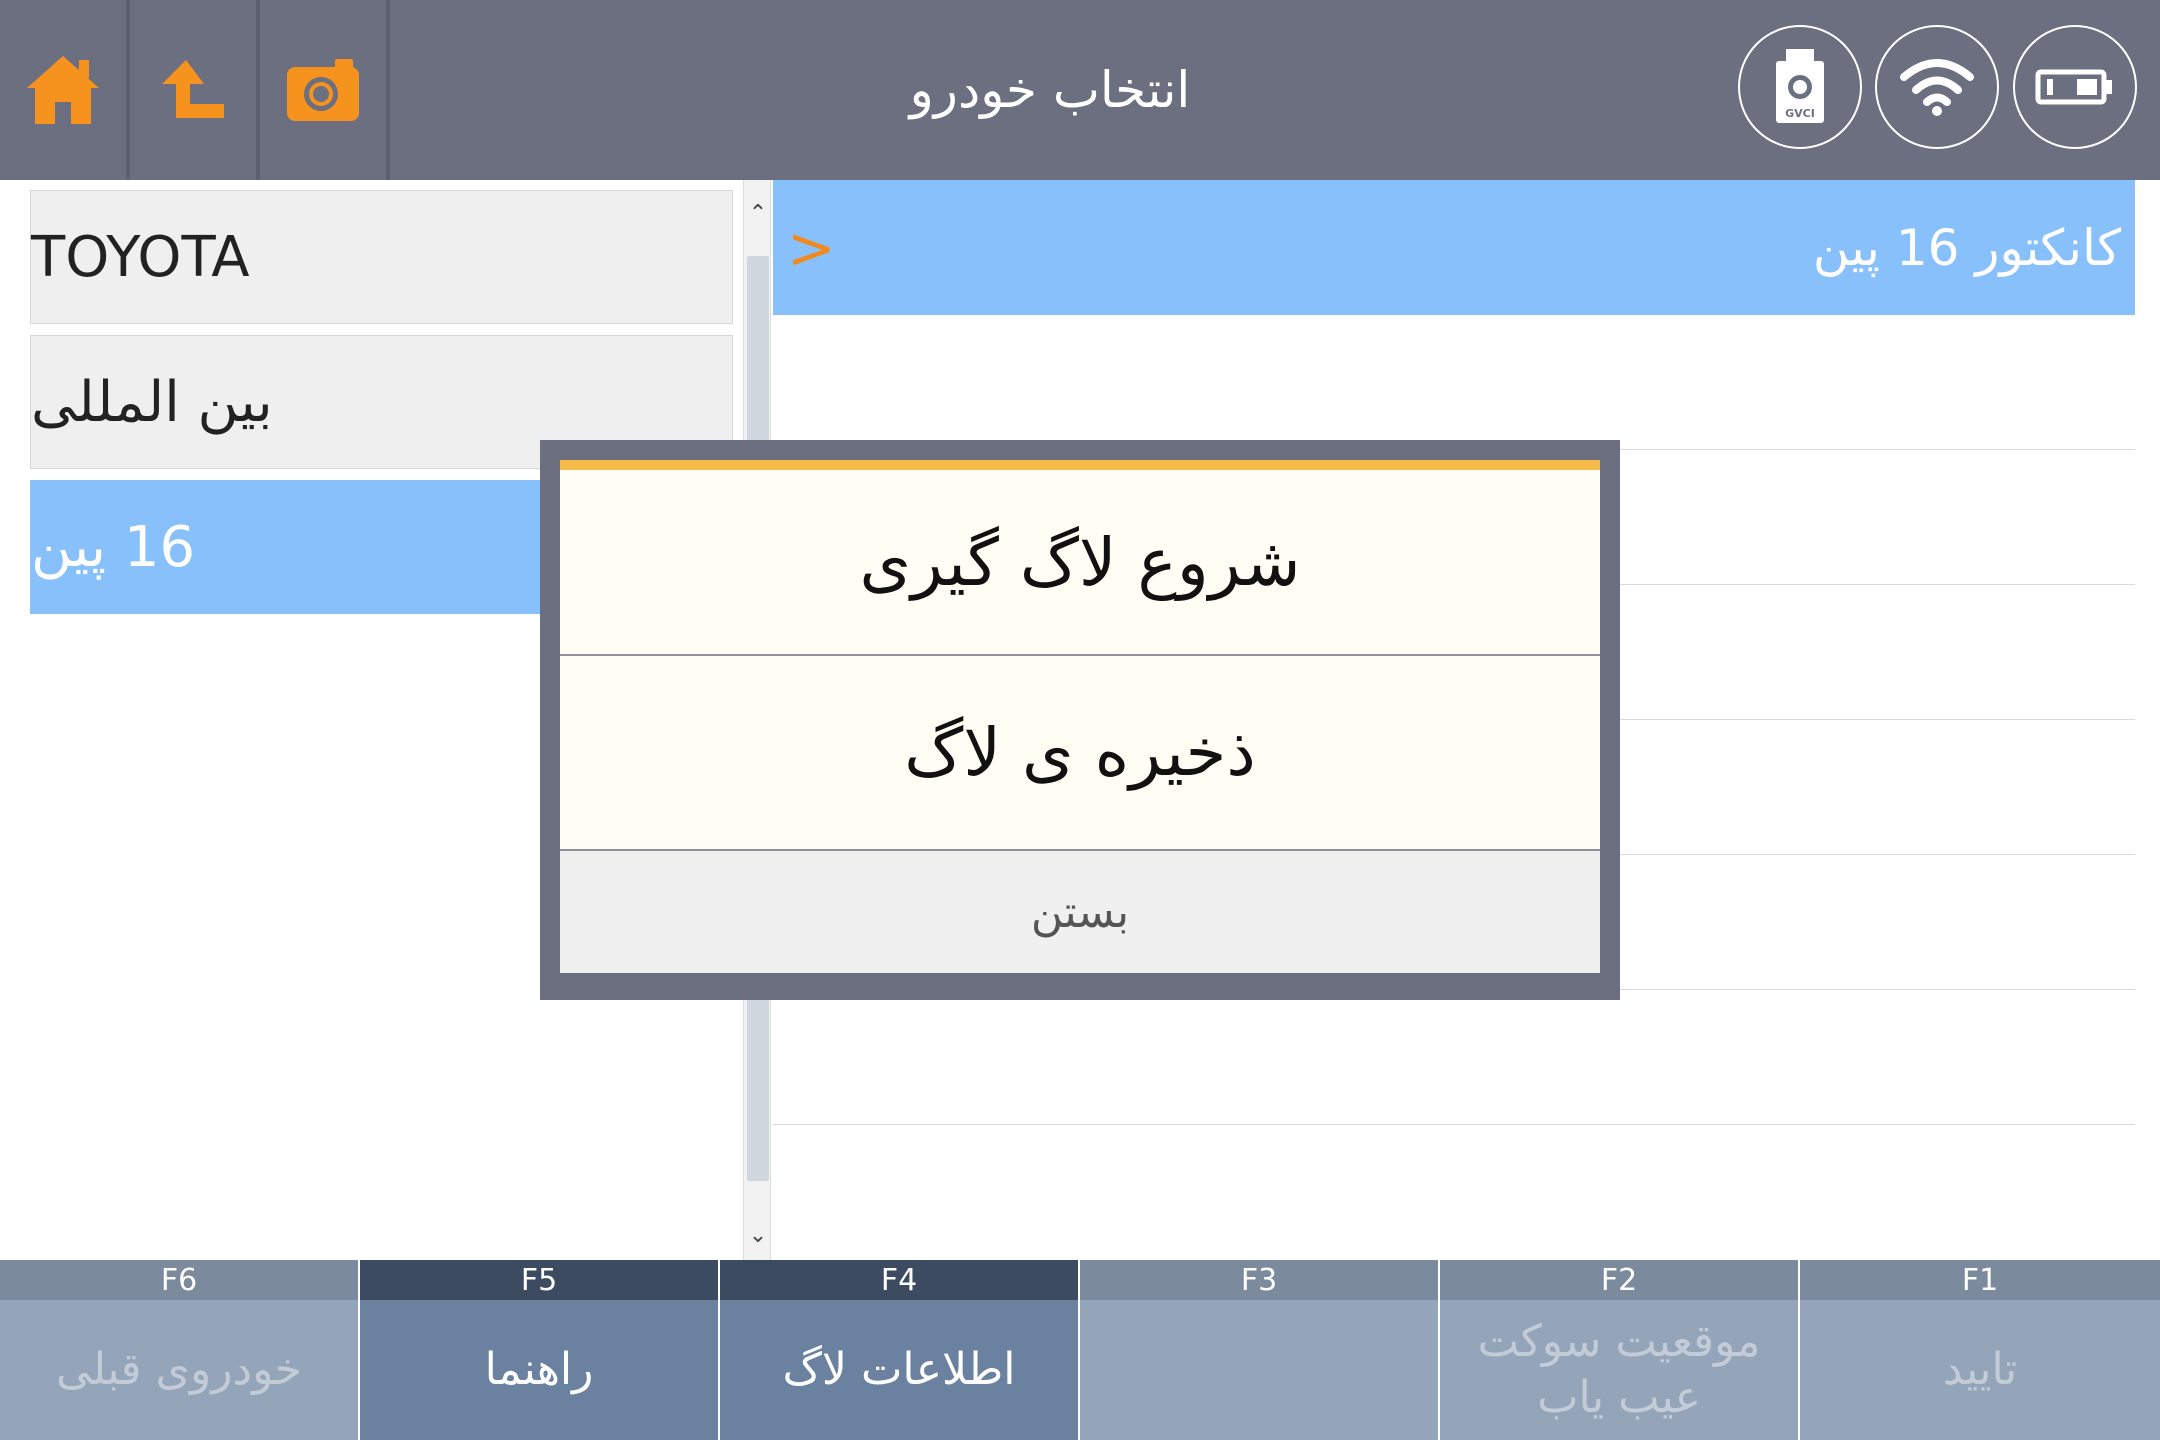 The image size is (2160, 1440). I want to click on f1-confirm-button: F1 تایید, so click(1980, 1350).